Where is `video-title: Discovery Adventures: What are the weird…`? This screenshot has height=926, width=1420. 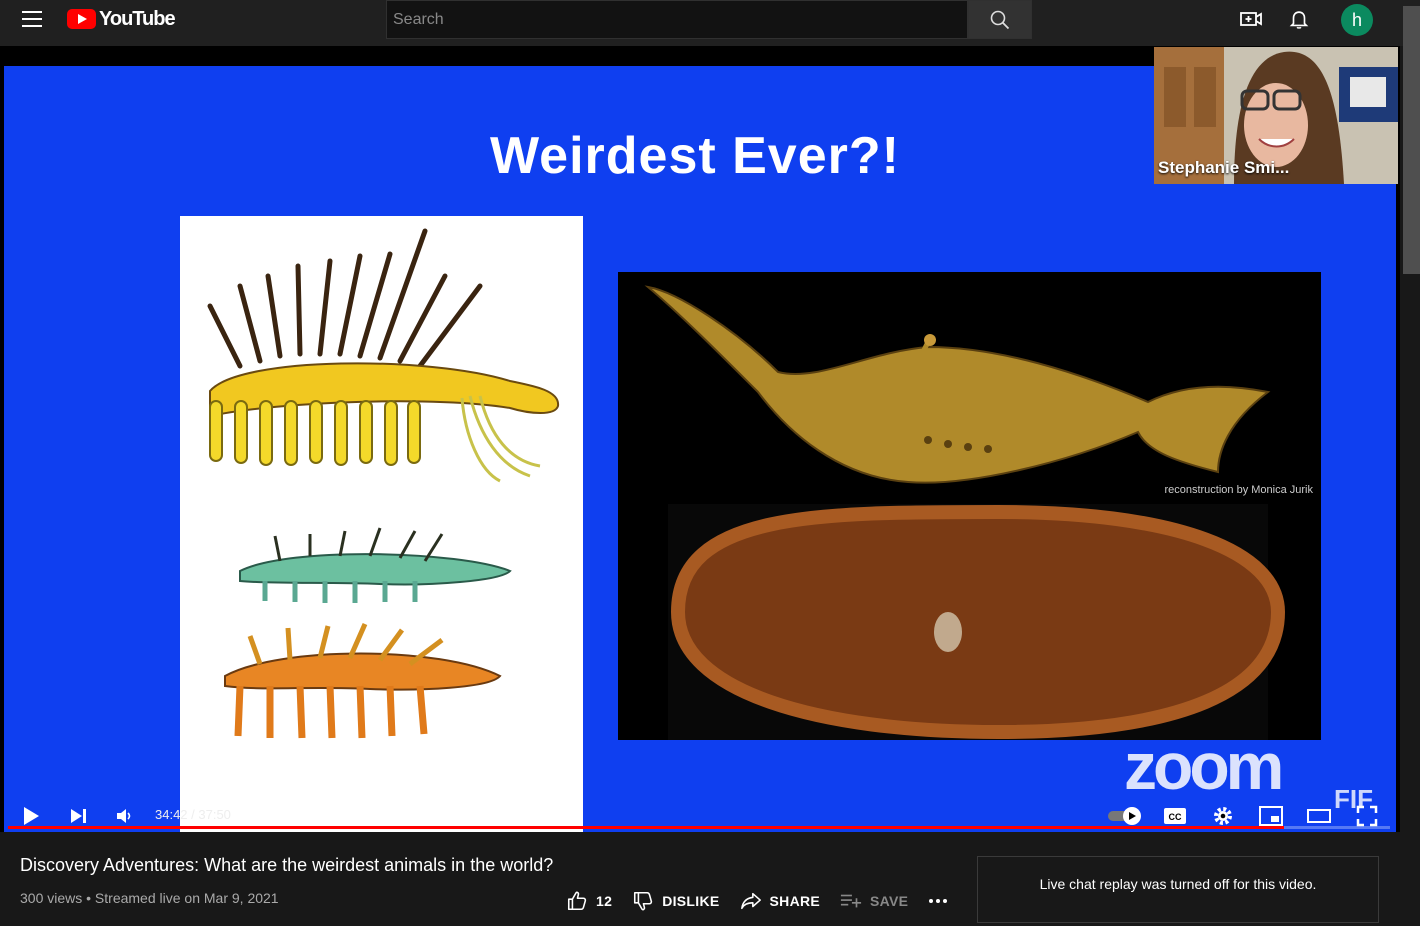 video-title: Discovery Adventures: What are the weird… is located at coordinates (287, 865).